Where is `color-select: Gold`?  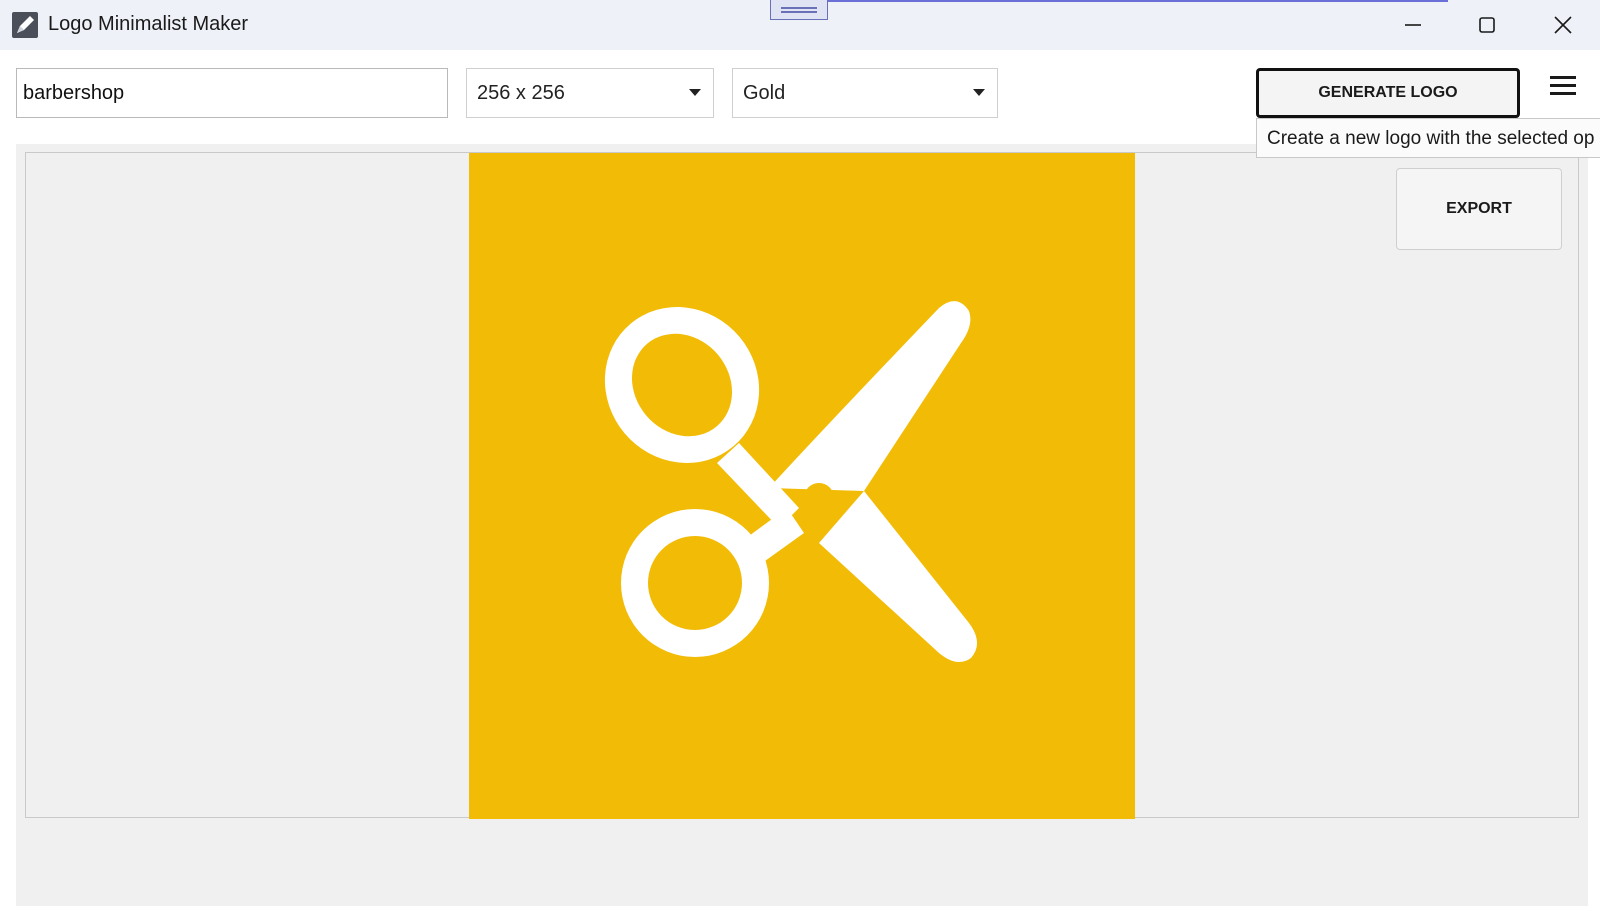 color-select: Gold is located at coordinates (865, 93).